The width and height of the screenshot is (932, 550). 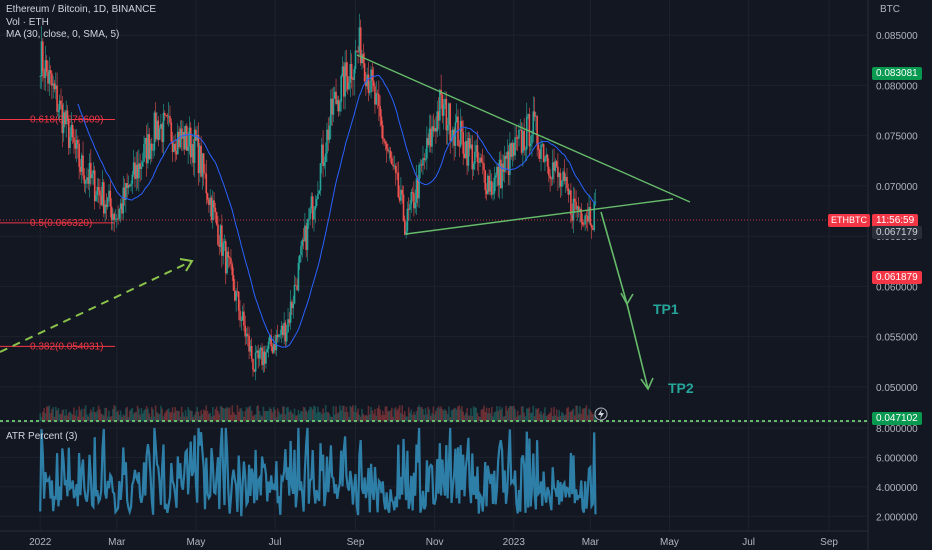 I want to click on symbol-tag: ETHBTC, so click(x=849, y=220).